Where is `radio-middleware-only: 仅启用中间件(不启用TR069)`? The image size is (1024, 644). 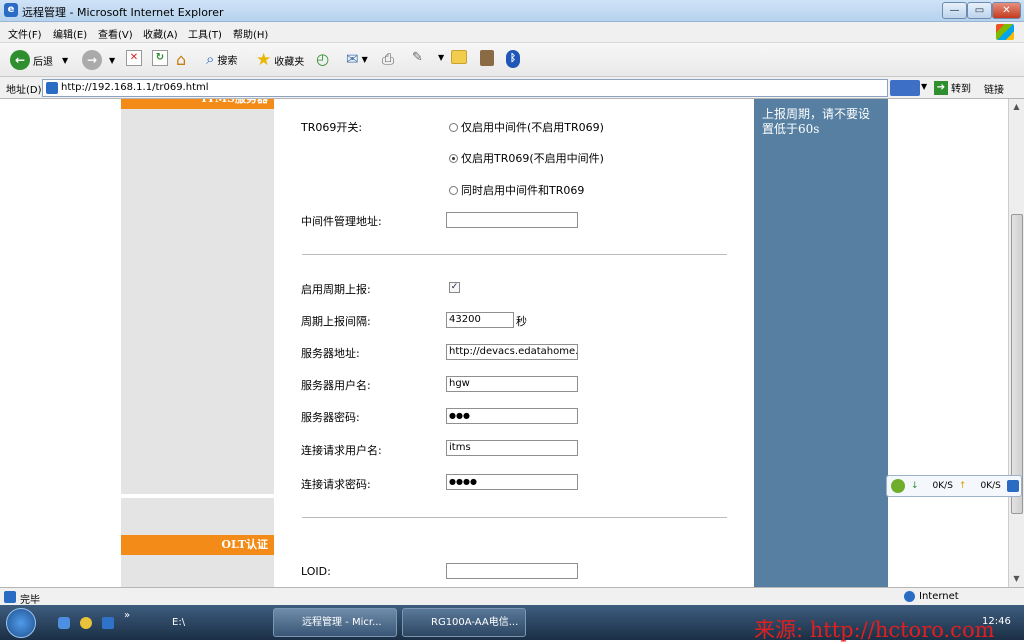
radio-middleware-only: 仅启用中间件(不启用TR069) is located at coordinates (526, 127).